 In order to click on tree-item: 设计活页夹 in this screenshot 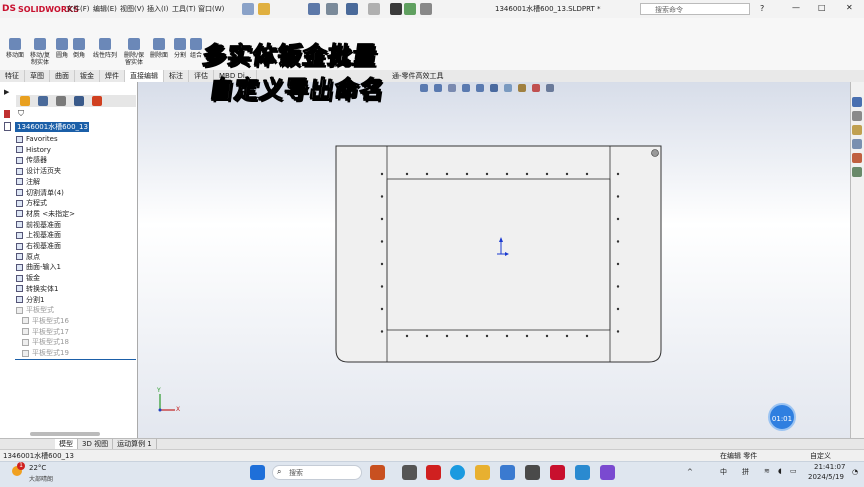, I will do `click(38, 171)`.